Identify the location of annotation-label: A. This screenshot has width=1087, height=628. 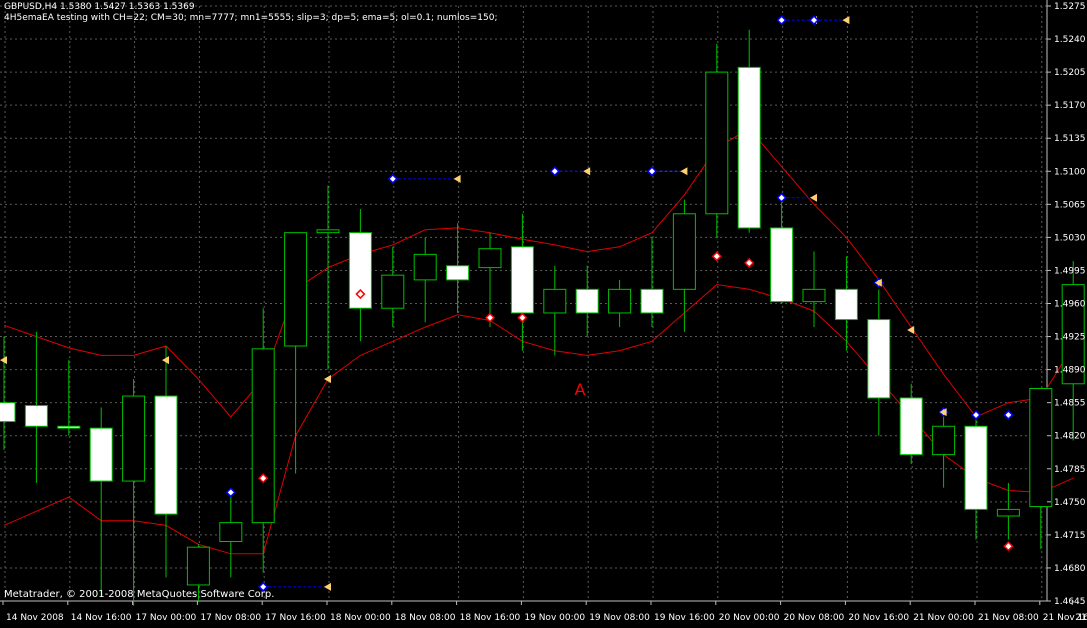
(580, 389).